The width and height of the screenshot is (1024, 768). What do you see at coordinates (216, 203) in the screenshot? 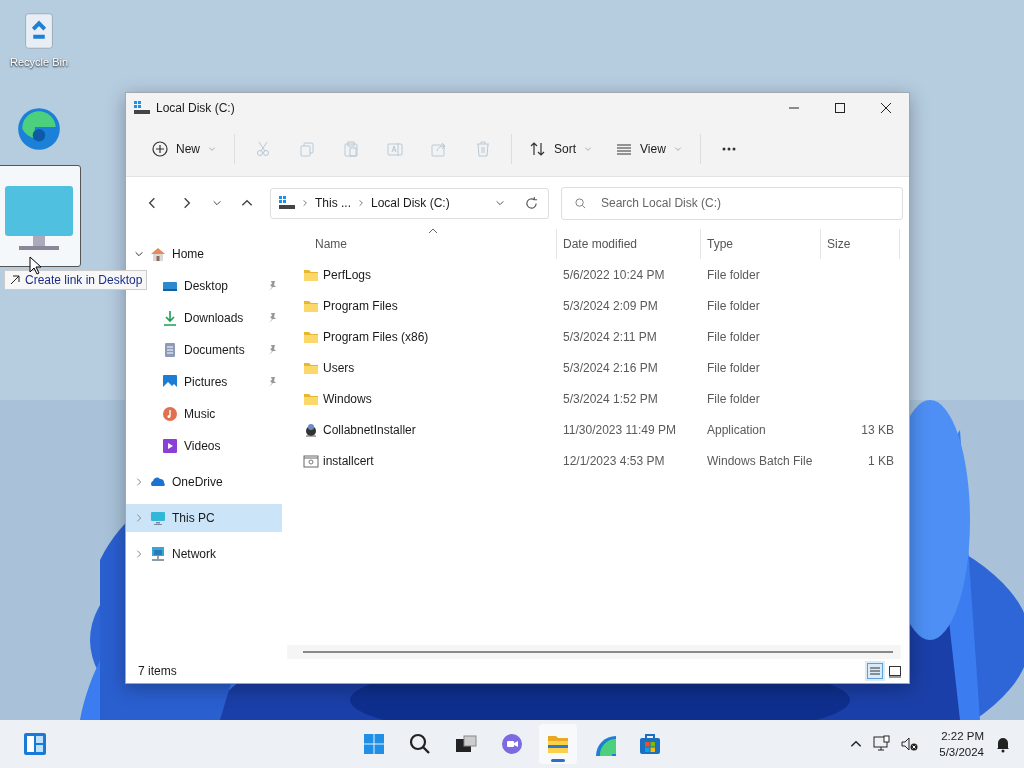
I see `chevron-icon` at bounding box center [216, 203].